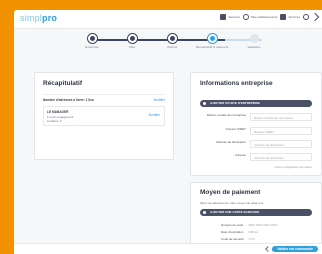  Describe the element at coordinates (58, 112) in the screenshot. I see `offer-title: LE MANAGER` at that location.